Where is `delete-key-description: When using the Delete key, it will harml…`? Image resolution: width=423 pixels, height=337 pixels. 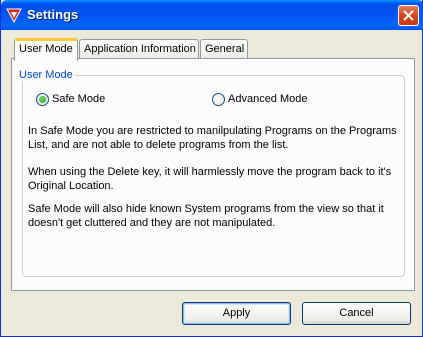
delete-key-description: When using the Delete key, it will harml… is located at coordinates (210, 179).